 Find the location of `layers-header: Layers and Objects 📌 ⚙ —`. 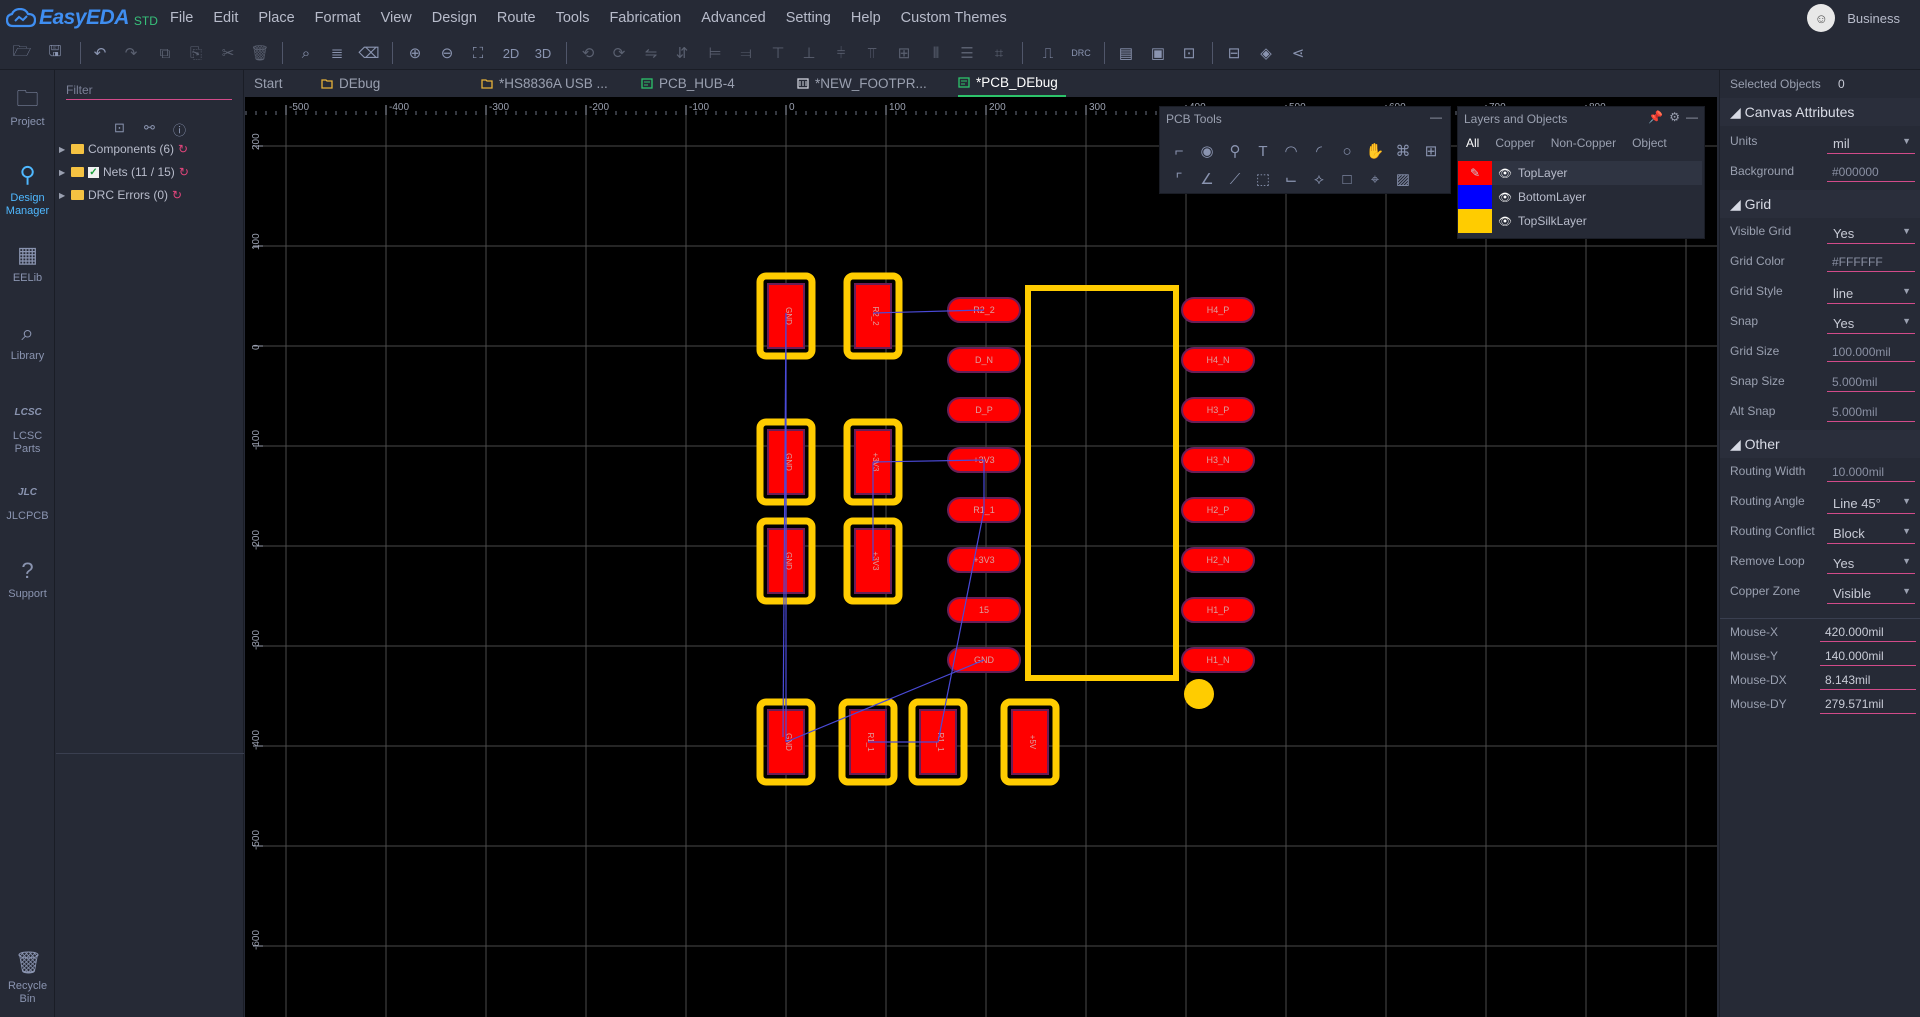

layers-header: Layers and Objects 📌 ⚙ — is located at coordinates (1581, 118).